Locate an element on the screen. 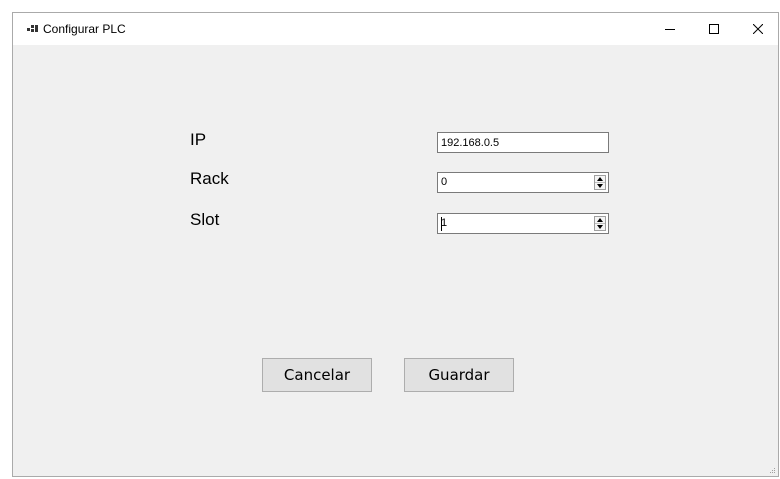  slot-value: 1 is located at coordinates (444, 223).